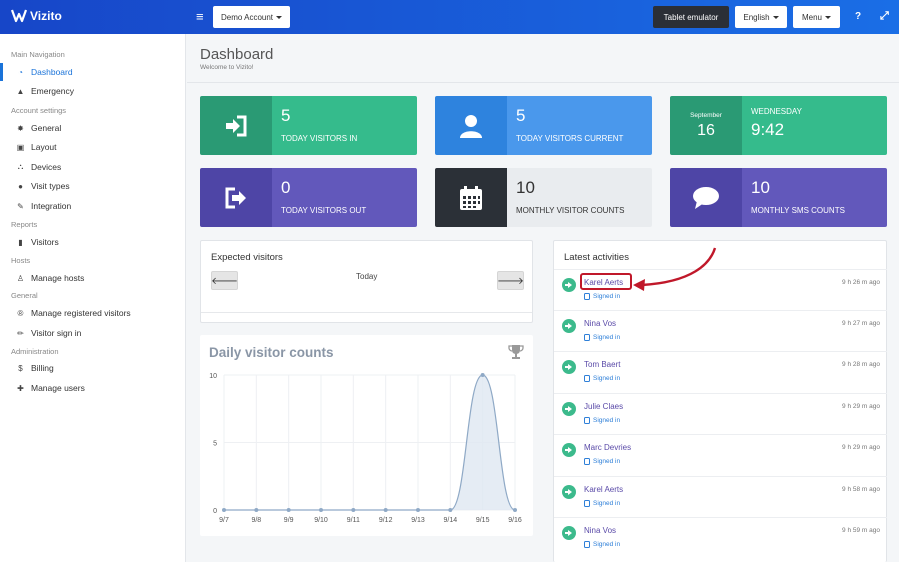 The height and width of the screenshot is (562, 899). What do you see at coordinates (93, 368) in the screenshot?
I see `sidebar-item-billing: $ Billing` at bounding box center [93, 368].